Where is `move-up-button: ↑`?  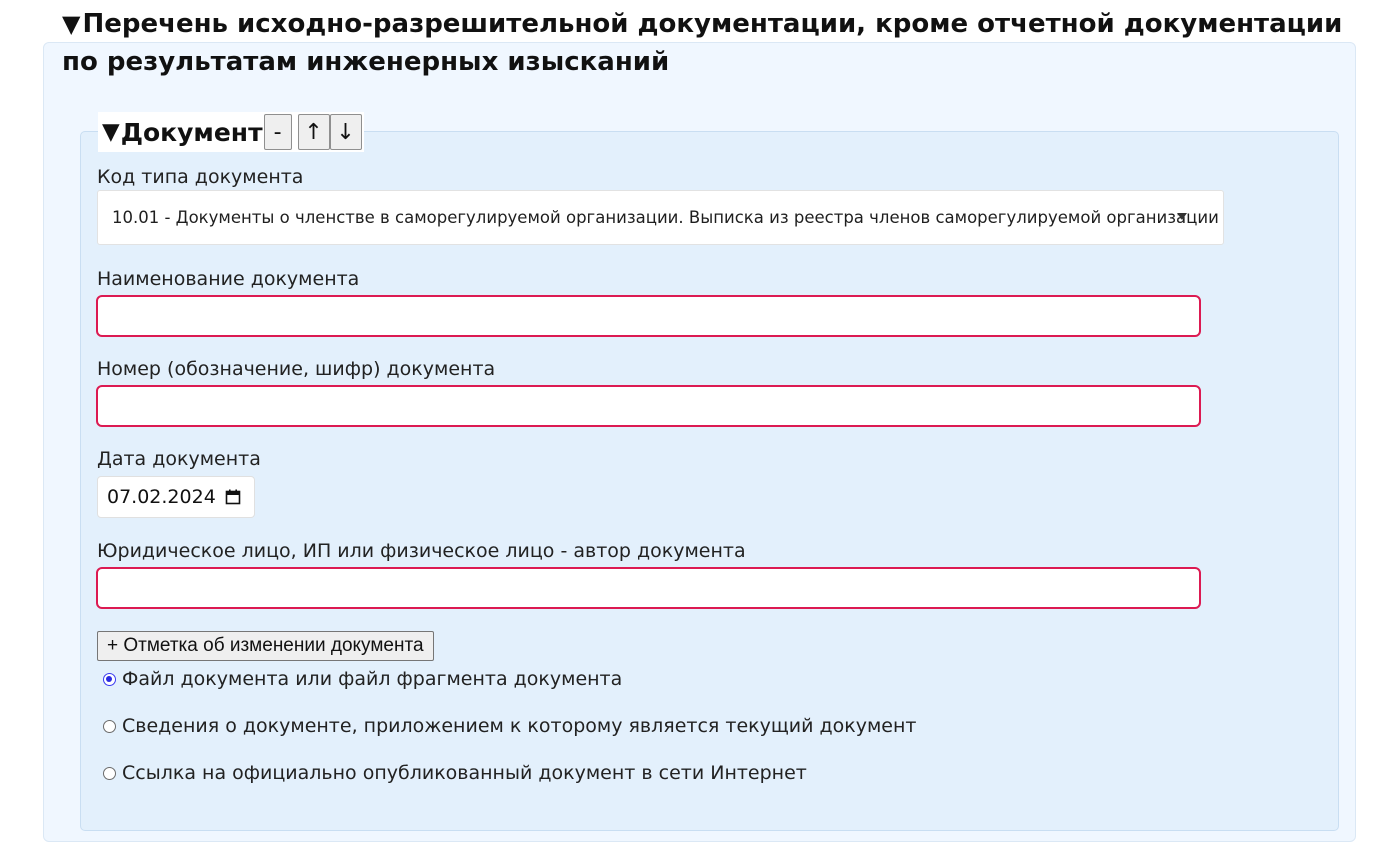
move-up-button: ↑ is located at coordinates (313, 132).